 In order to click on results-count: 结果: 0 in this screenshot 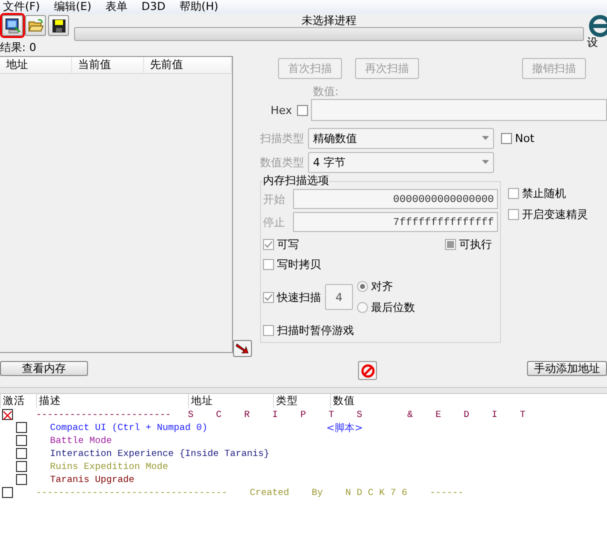, I will do `click(18, 48)`.